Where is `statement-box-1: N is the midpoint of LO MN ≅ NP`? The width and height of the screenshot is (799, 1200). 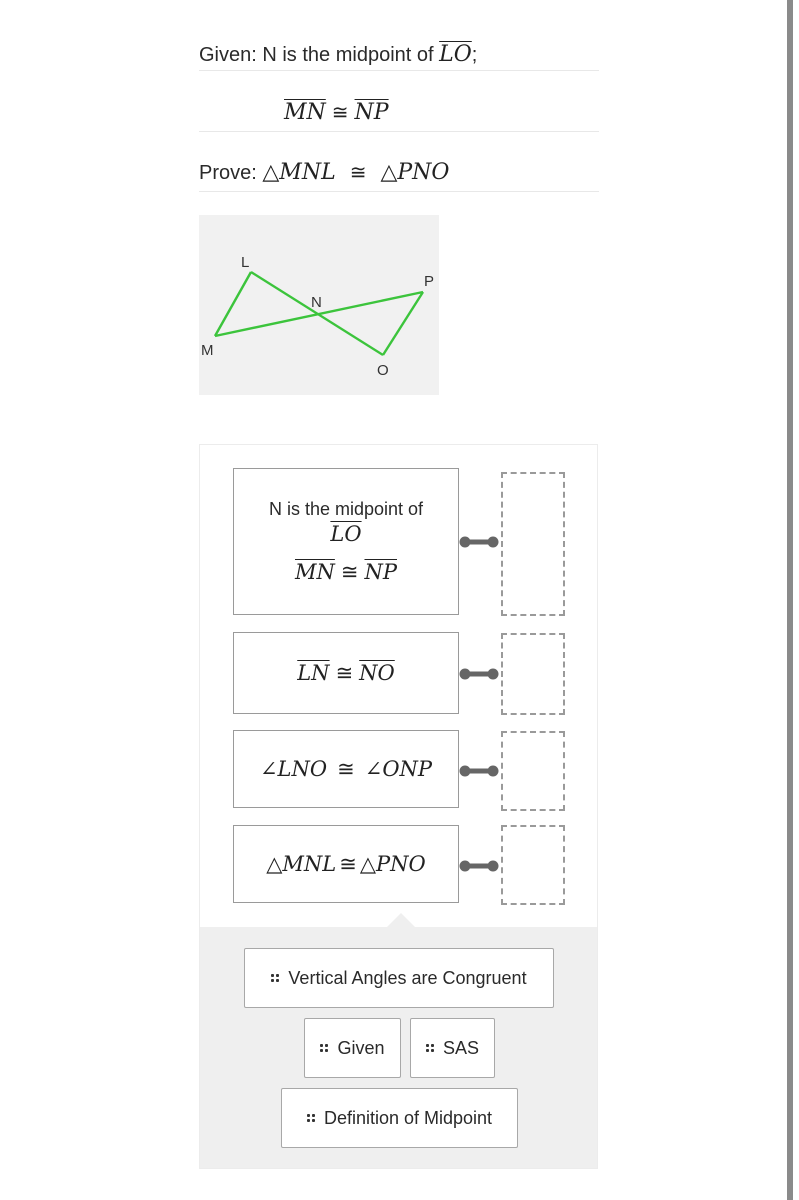 statement-box-1: N is the midpoint of LO MN ≅ NP is located at coordinates (346, 541).